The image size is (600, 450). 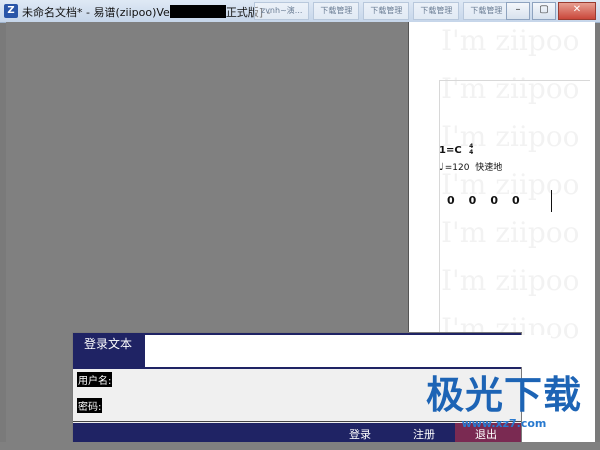 I want to click on key-signature: 1=C 4 4, so click(x=456, y=150).